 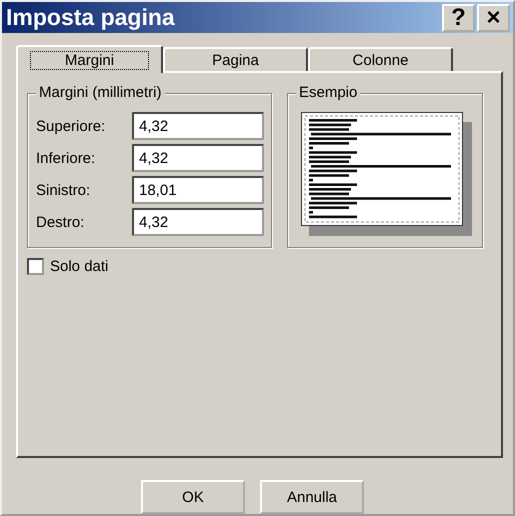 I want to click on dialog-button: Annulla, so click(x=312, y=497).